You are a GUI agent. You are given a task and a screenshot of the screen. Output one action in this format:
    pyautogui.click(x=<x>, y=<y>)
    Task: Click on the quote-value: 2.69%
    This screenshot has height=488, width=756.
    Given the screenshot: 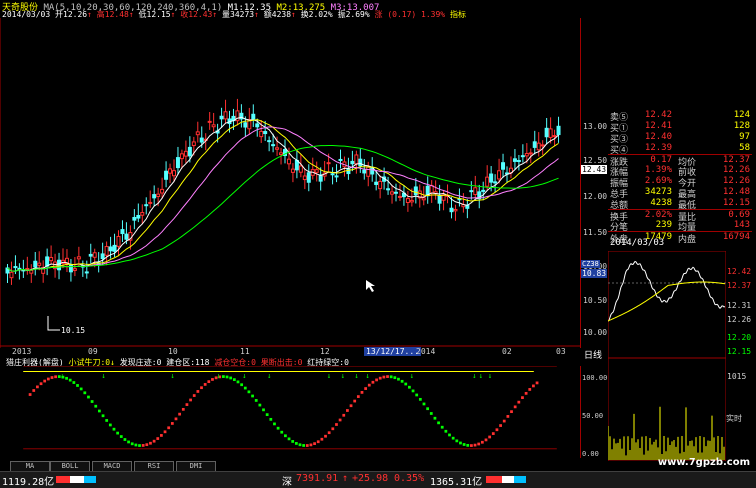 What is the action you would take?
    pyautogui.click(x=658, y=181)
    